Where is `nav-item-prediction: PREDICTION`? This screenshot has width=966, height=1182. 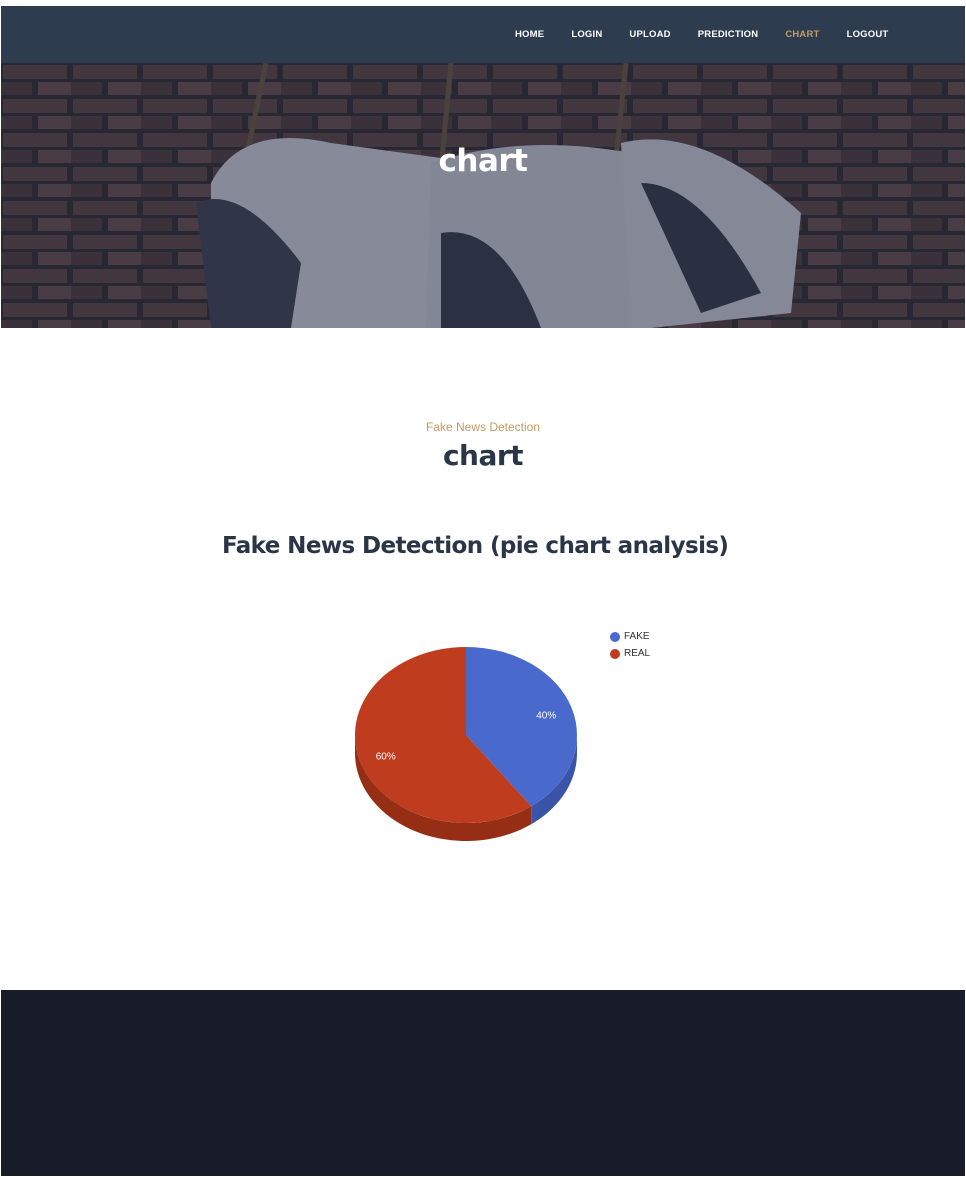 nav-item-prediction: PREDICTION is located at coordinates (728, 34).